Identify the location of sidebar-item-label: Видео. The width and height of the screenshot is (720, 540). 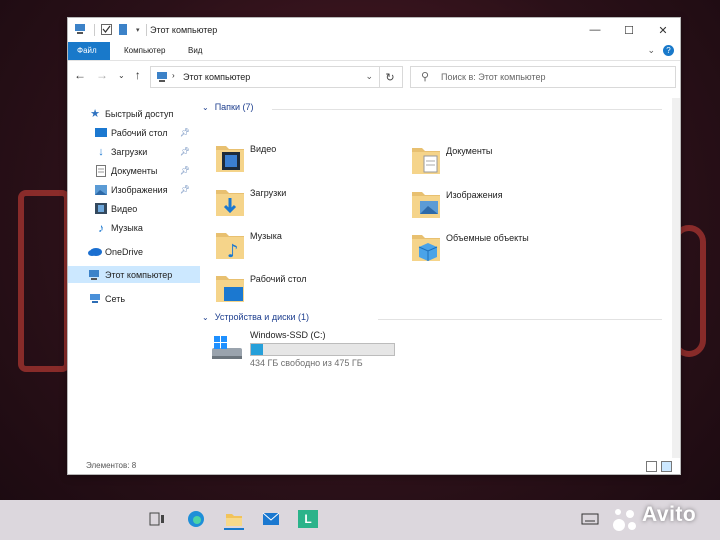
(124, 208).